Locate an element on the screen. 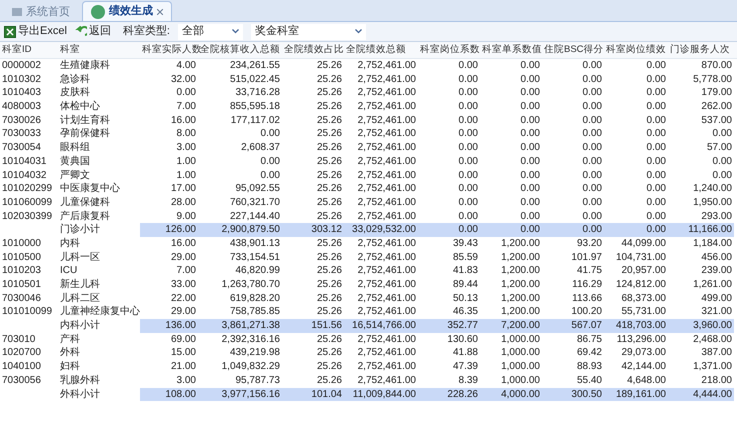 The width and height of the screenshot is (737, 430). table-cell: 438,901.13 is located at coordinates (255, 243).